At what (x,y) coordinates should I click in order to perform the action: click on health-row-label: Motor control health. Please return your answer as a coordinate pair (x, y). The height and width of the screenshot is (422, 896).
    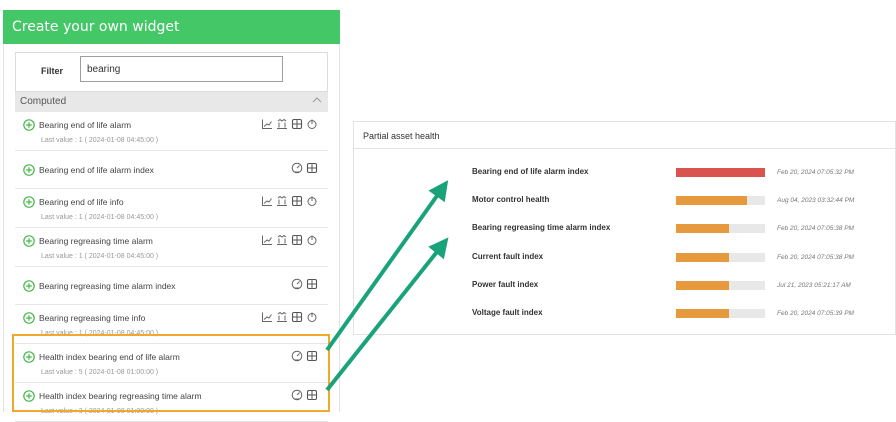
    Looking at the image, I should click on (511, 199).